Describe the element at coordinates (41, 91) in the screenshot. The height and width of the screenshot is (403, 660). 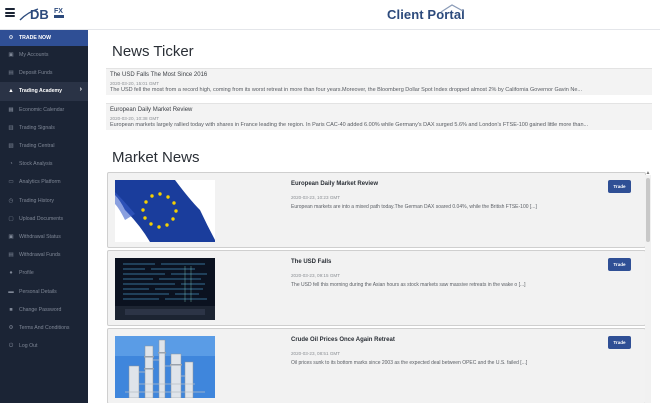
I see `sidebar-item-label: Trading Academy` at that location.